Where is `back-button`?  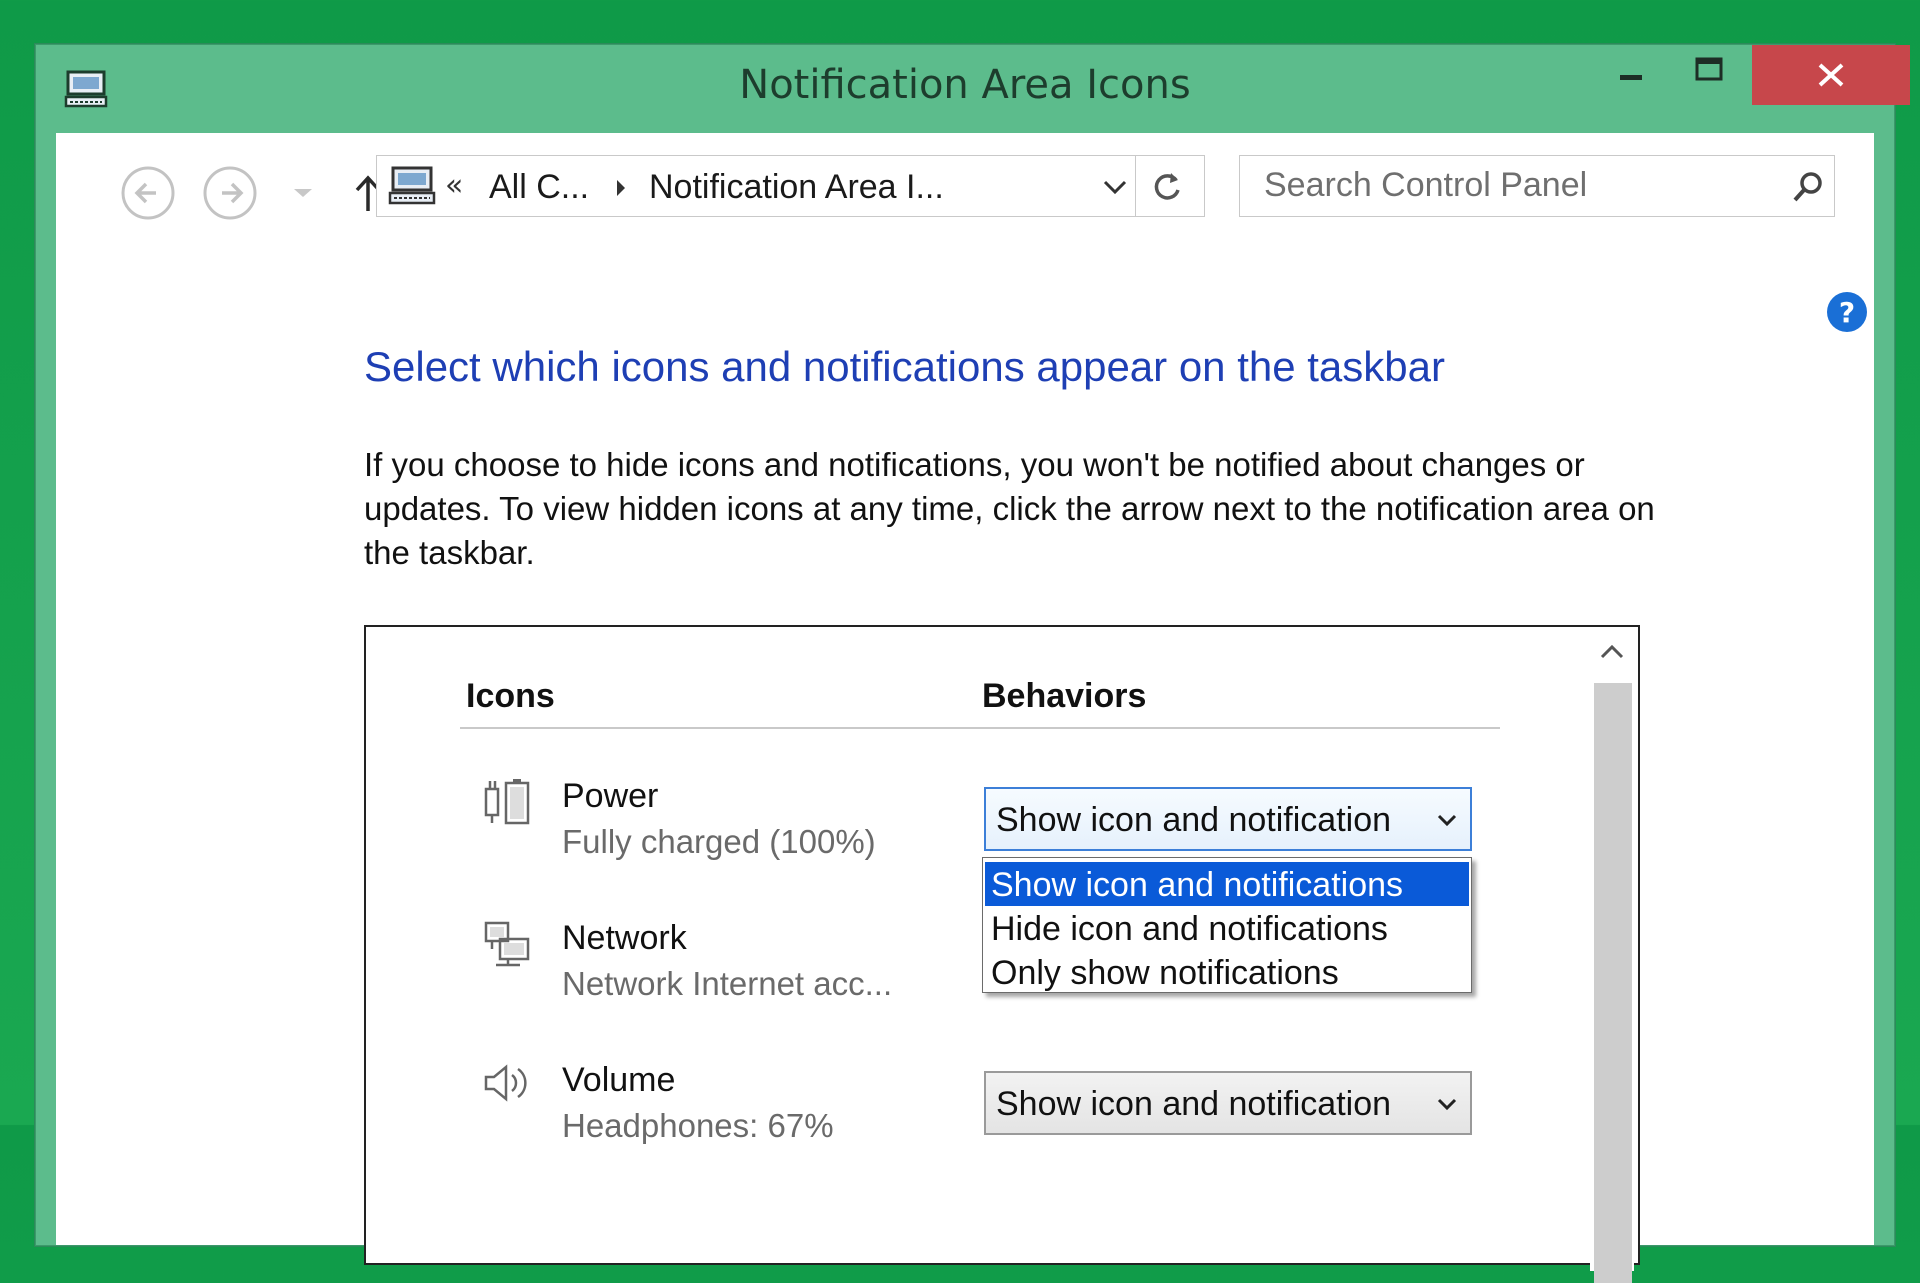 back-button is located at coordinates (148, 193).